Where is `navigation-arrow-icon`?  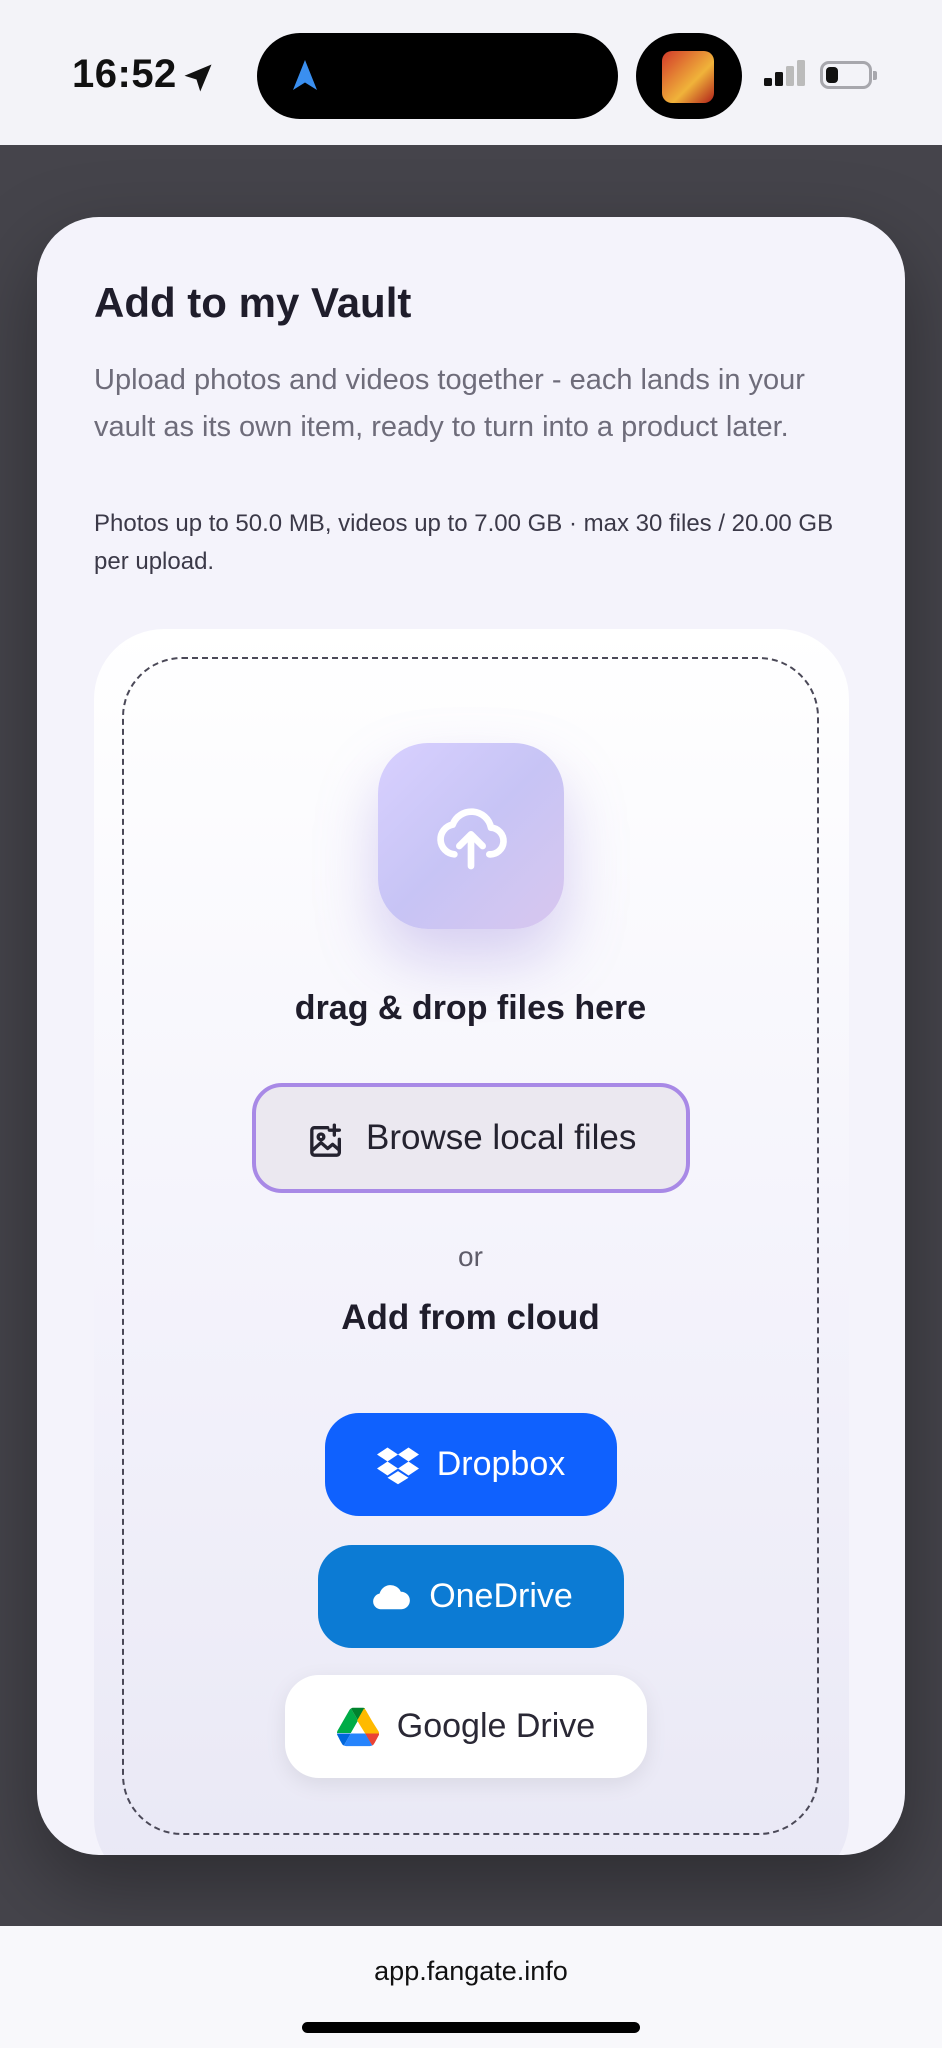 navigation-arrow-icon is located at coordinates (305, 75).